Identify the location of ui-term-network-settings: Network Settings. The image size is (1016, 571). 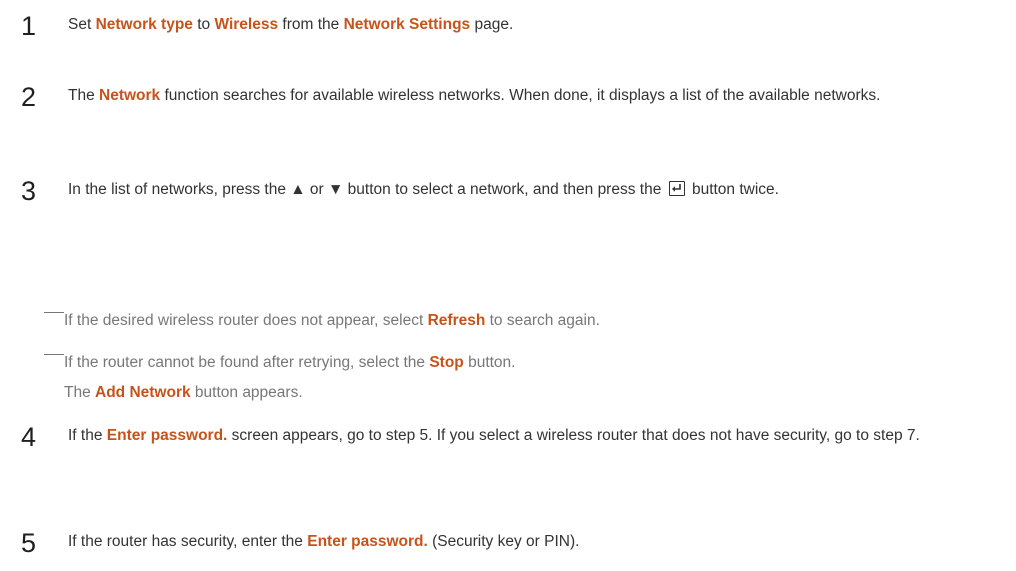
(407, 24).